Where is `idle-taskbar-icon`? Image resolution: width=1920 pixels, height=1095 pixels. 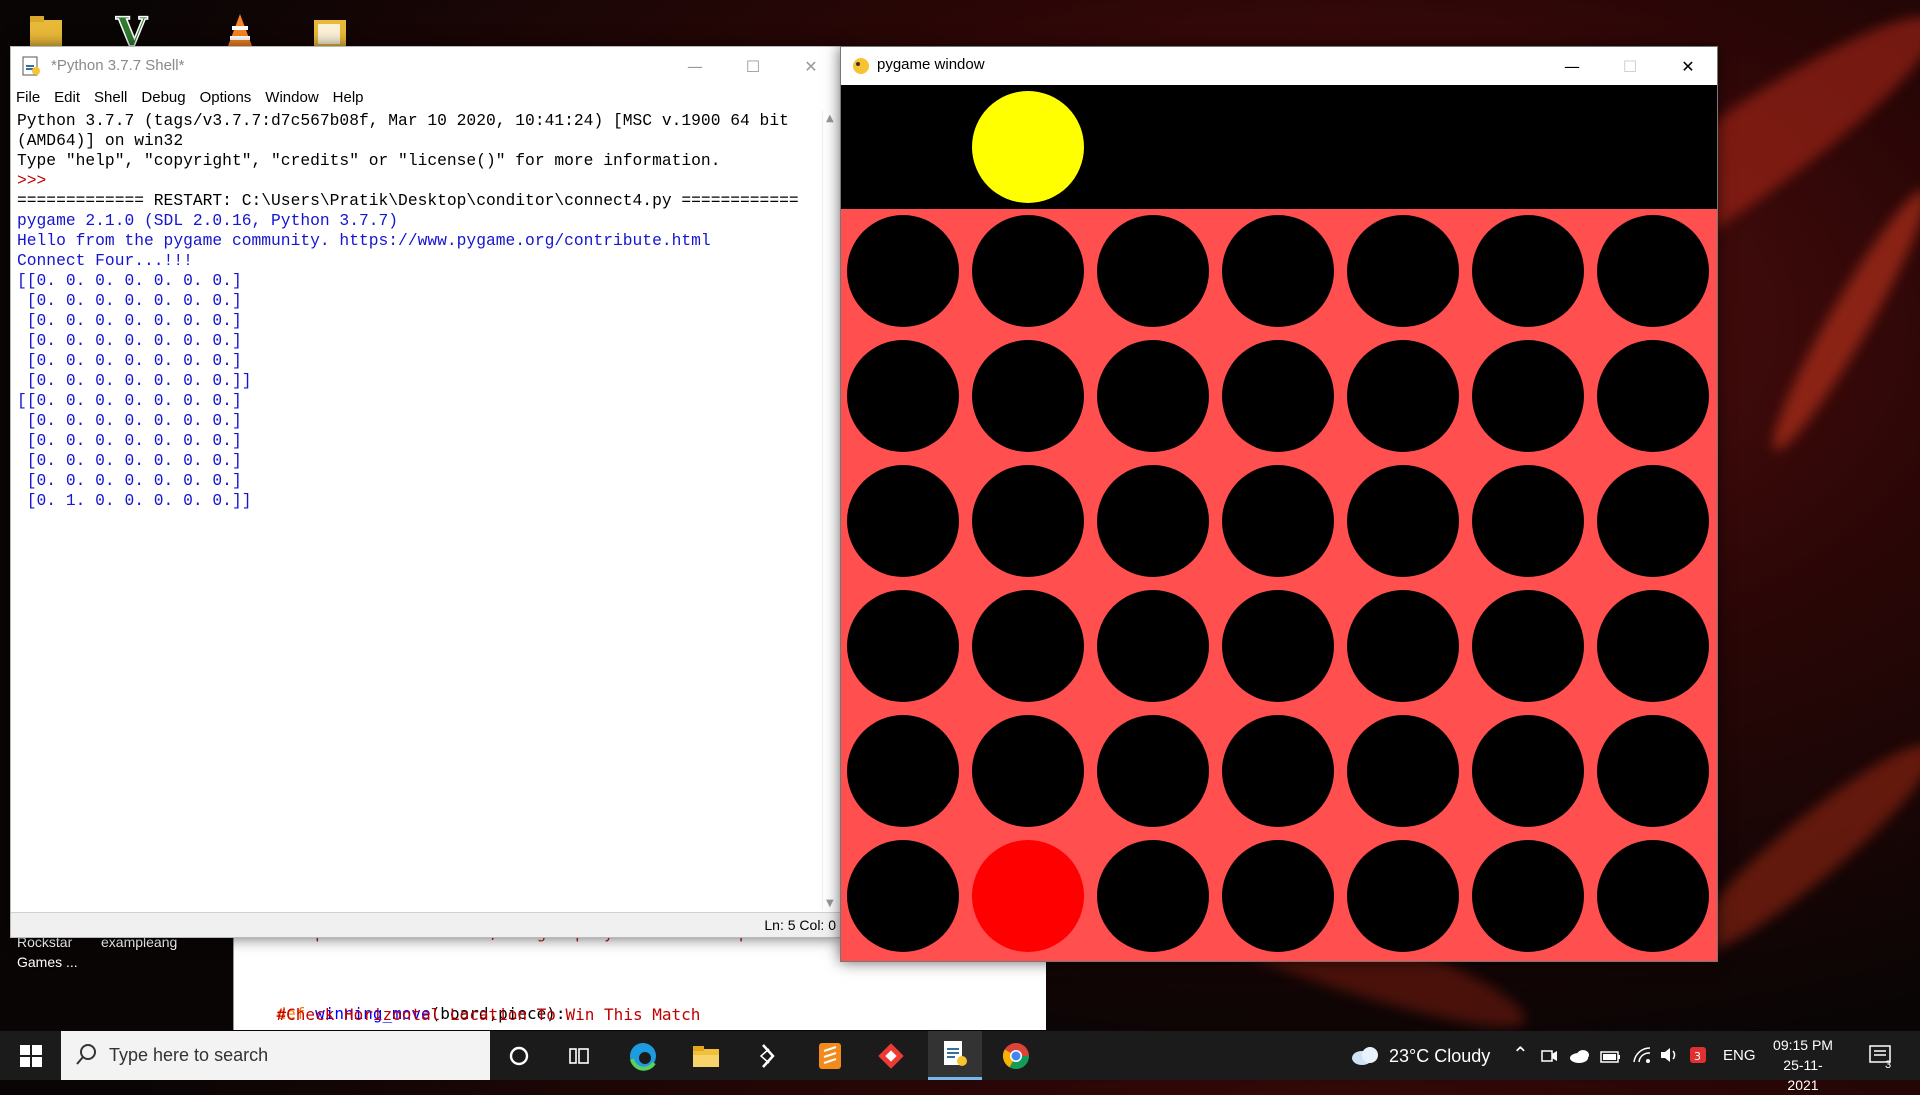 idle-taskbar-icon is located at coordinates (768, 1055).